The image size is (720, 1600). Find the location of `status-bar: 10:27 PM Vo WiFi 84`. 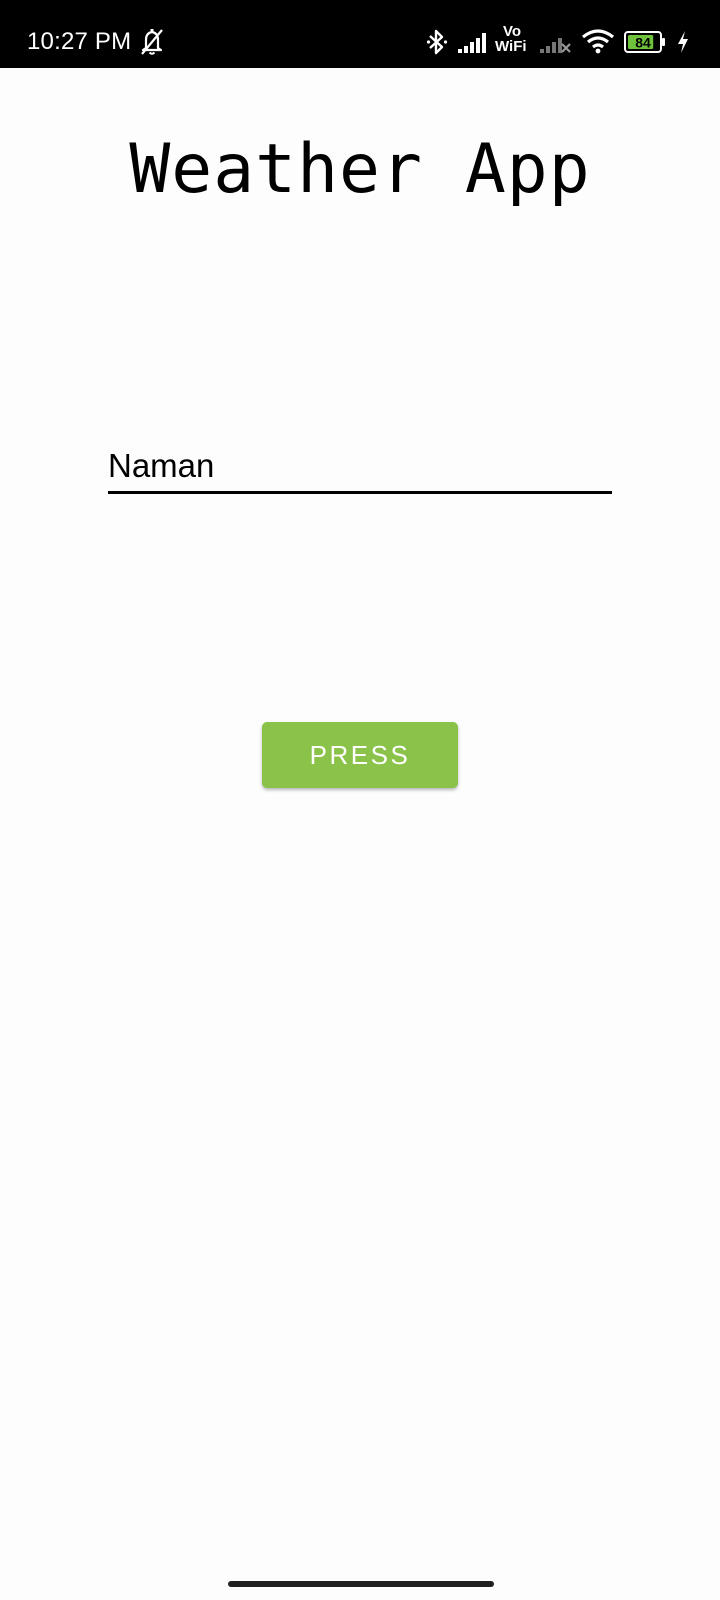

status-bar: 10:27 PM Vo WiFi 84 is located at coordinates (360, 34).